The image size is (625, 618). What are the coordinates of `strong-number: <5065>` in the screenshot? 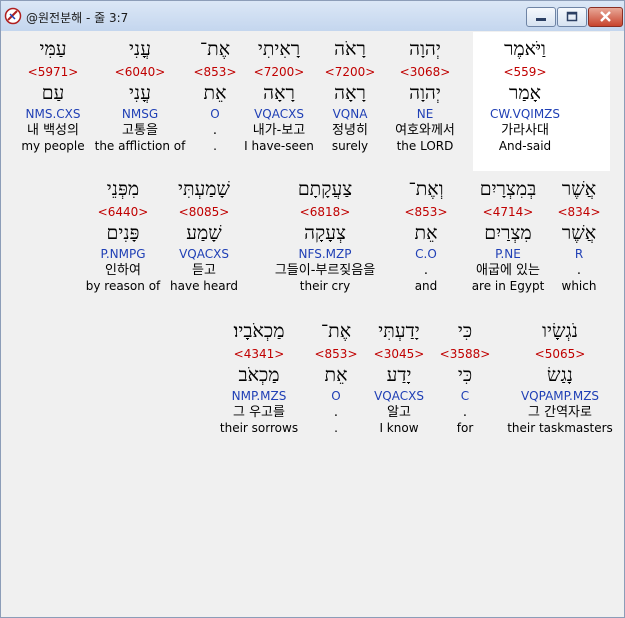 It's located at (560, 354).